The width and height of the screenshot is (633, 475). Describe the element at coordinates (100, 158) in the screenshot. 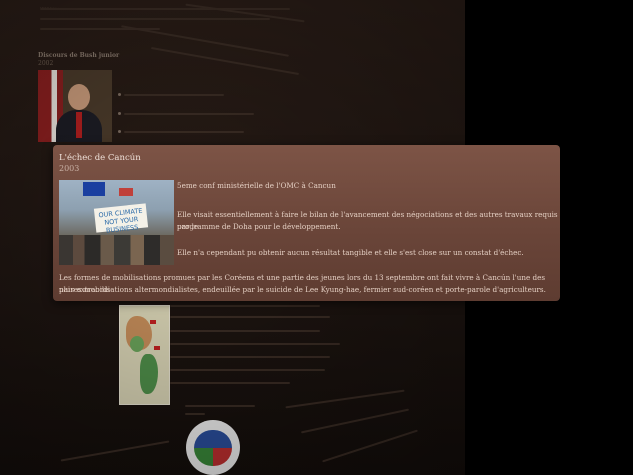

I see `event-title: L'échec de Cancún` at that location.